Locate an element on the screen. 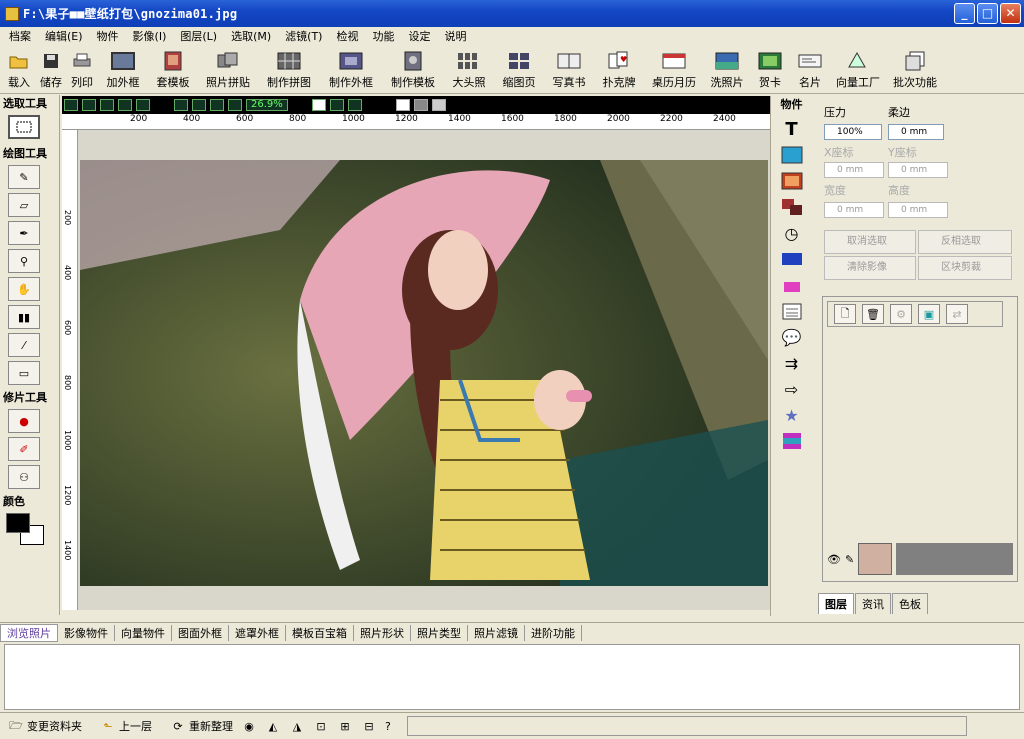 The width and height of the screenshot is (1024, 739). menu-image: 影像(I) is located at coordinates (152, 36).